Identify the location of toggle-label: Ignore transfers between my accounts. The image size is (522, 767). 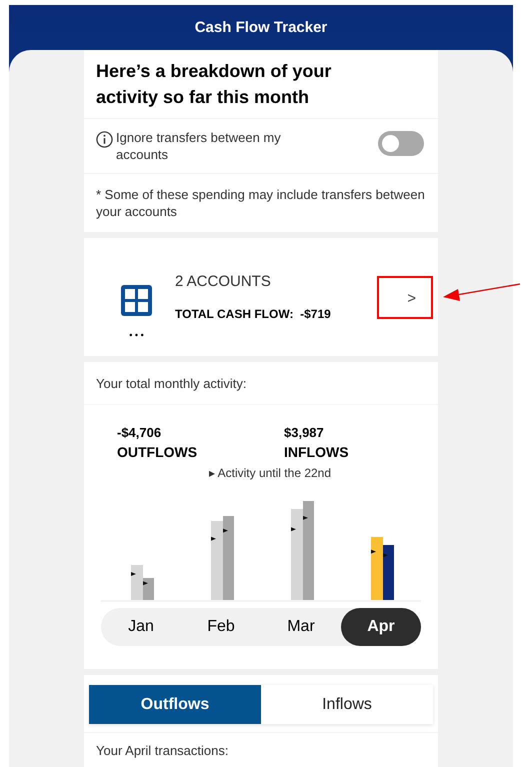
(199, 146).